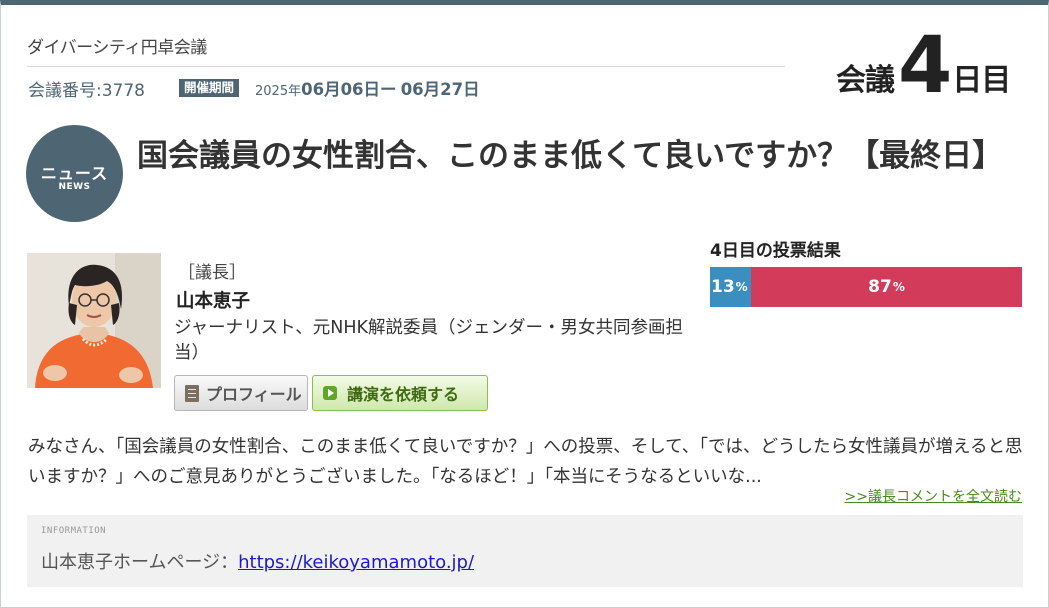 This screenshot has height=608, width=1049. I want to click on header-divider, so click(406, 66).